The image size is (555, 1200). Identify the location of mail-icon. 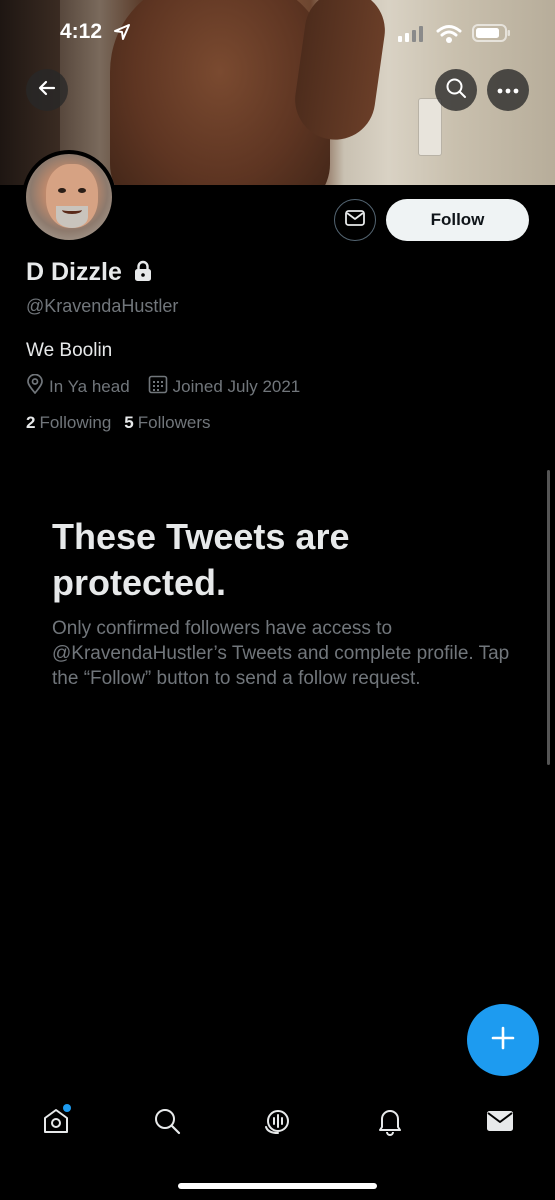
(500, 1123).